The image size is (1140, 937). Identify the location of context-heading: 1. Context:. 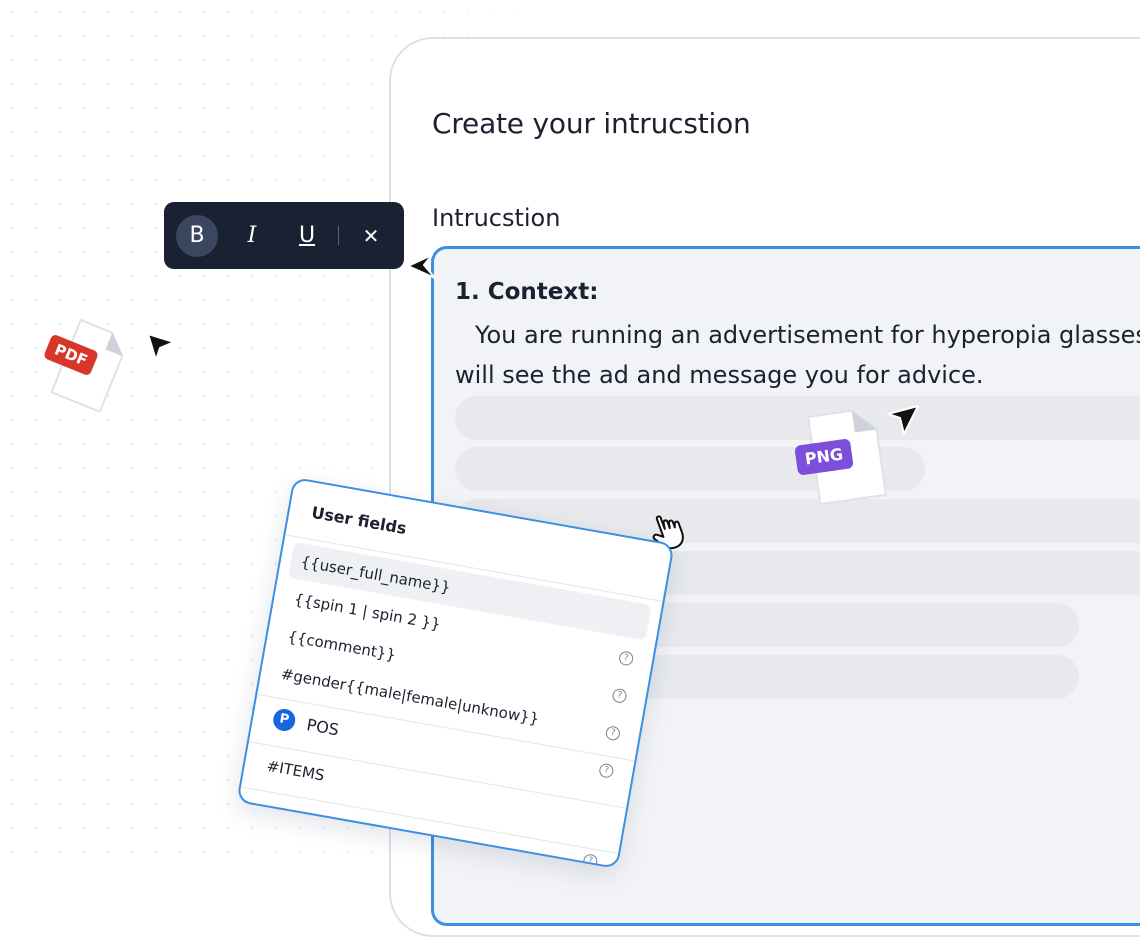
(527, 292).